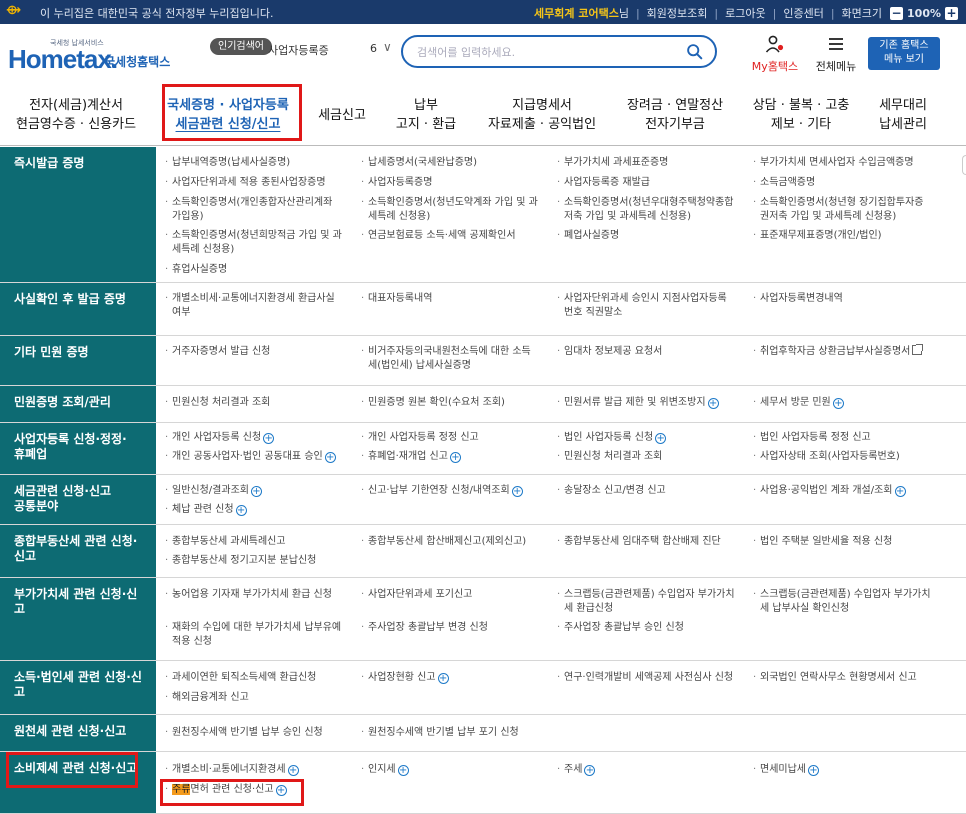 The width and height of the screenshot is (966, 814). I want to click on menu-link: 사업자단위과세 적용 종된사업장증명, so click(256, 183).